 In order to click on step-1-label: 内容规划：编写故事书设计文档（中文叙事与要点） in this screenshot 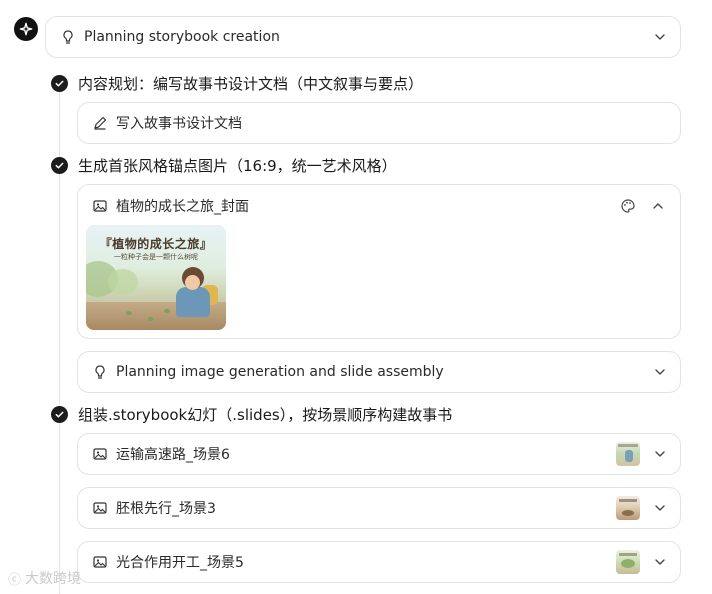, I will do `click(251, 84)`.